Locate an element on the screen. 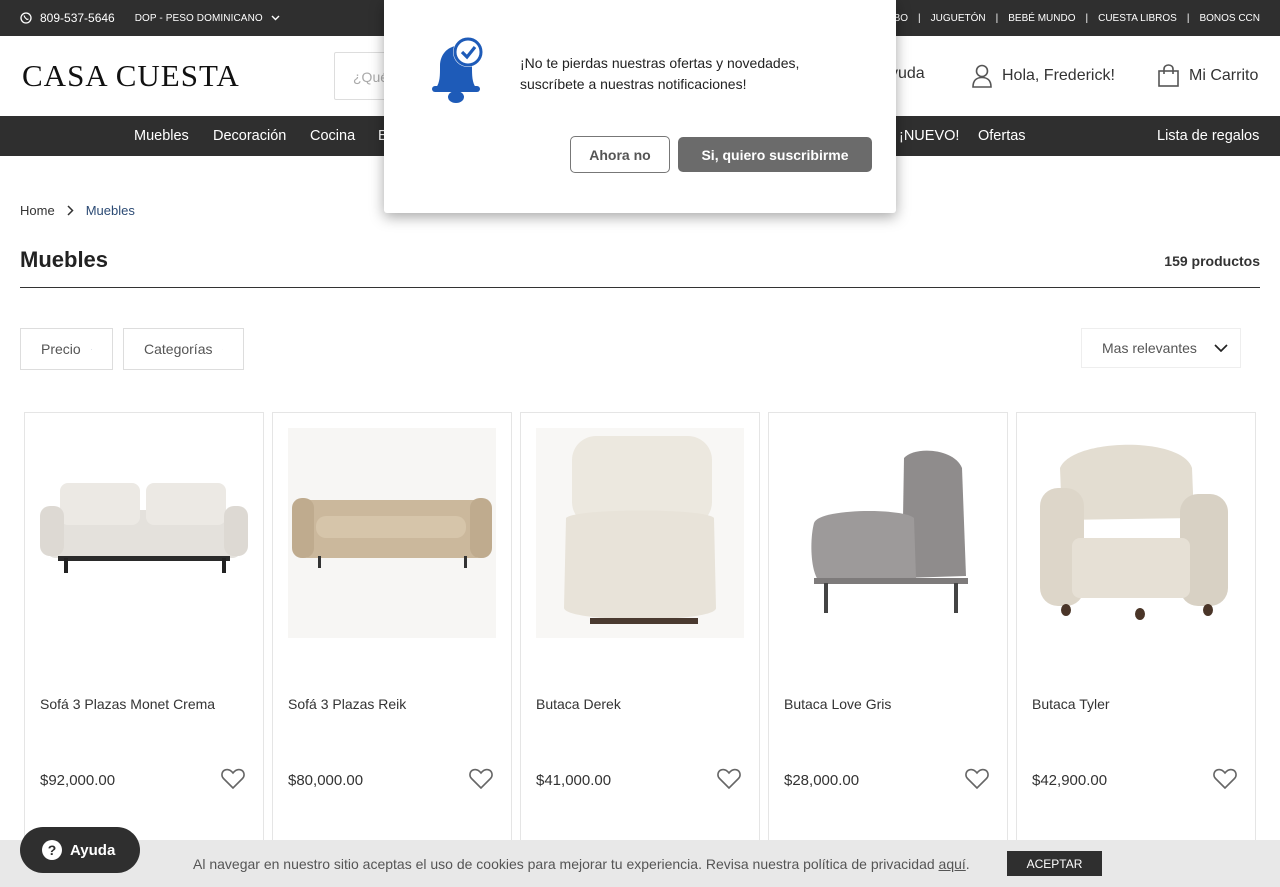  category-filter-button: Categorías is located at coordinates (183, 349).